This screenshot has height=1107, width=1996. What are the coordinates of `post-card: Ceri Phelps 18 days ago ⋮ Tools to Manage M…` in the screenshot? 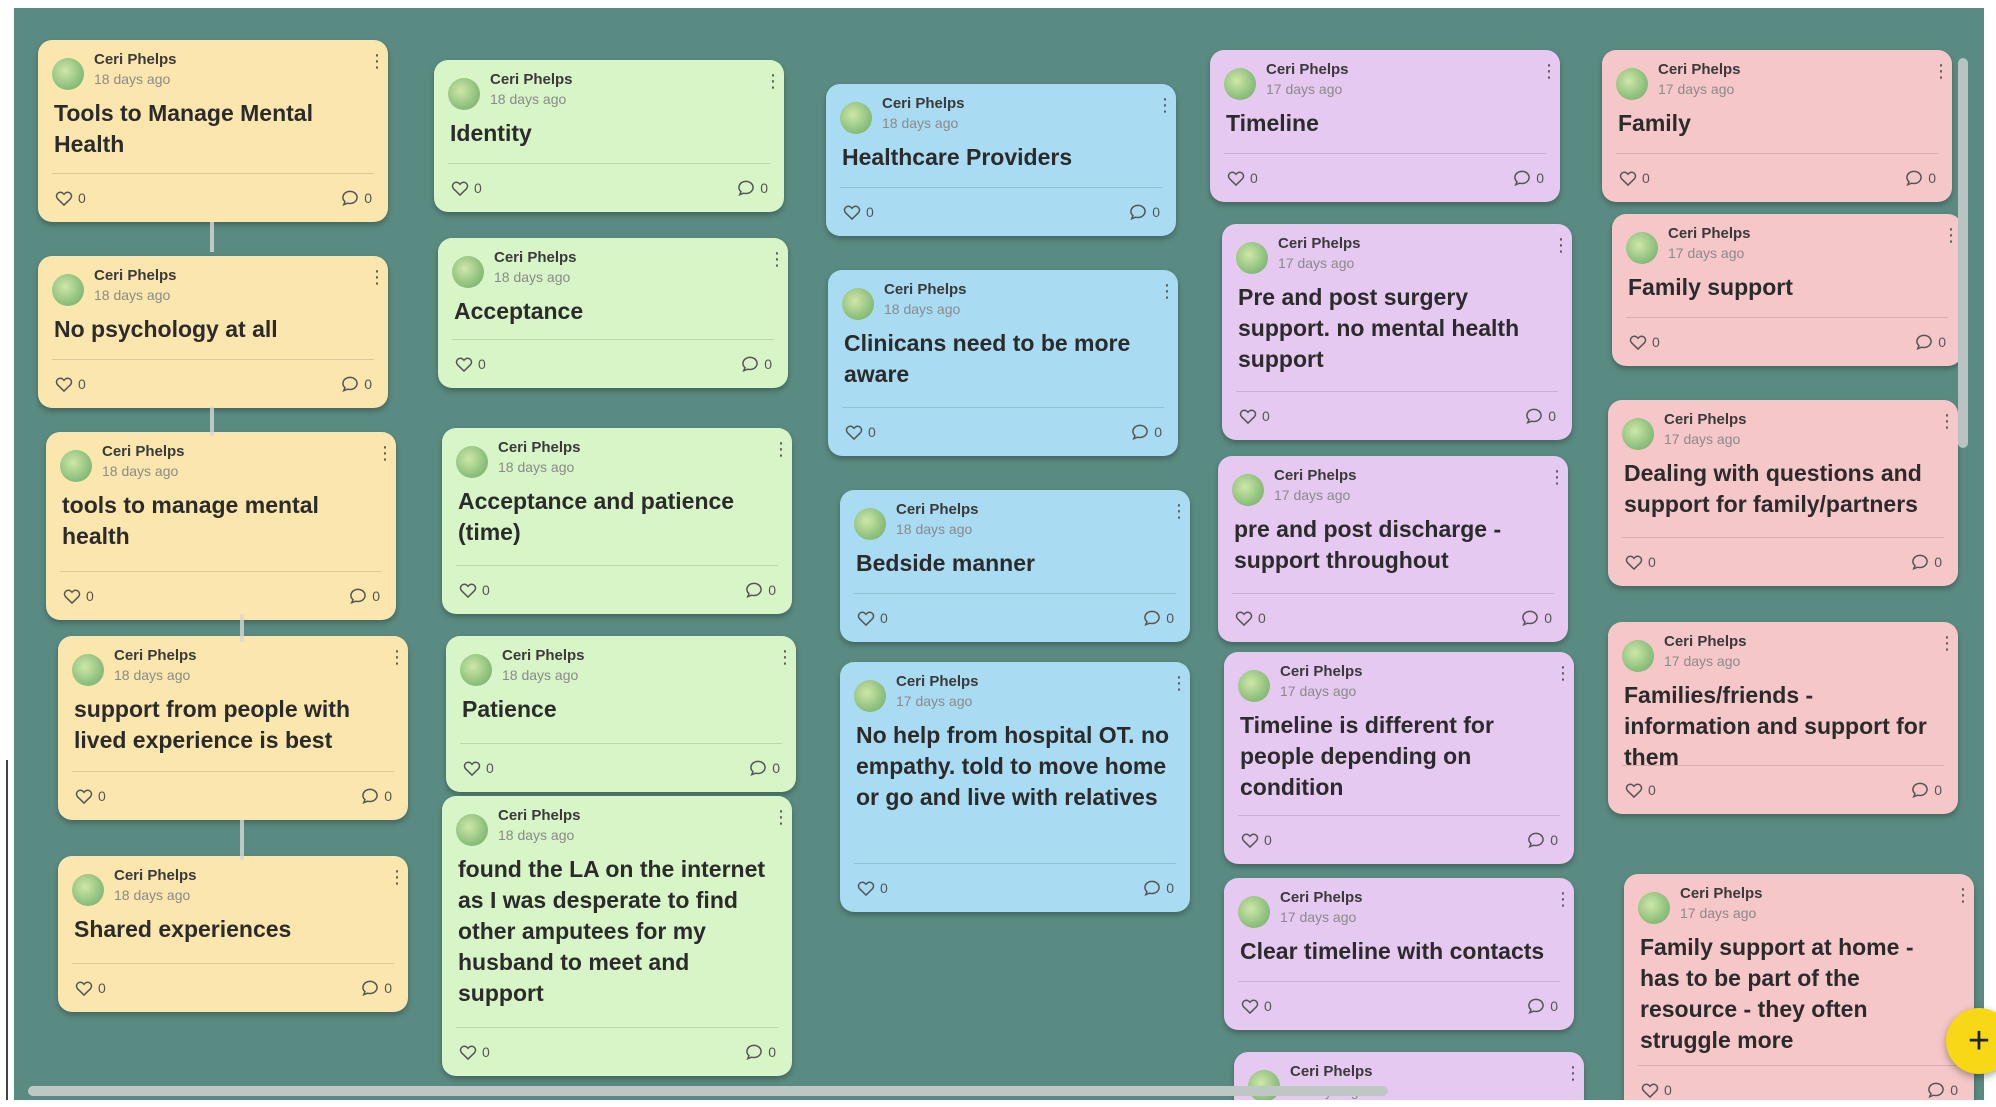 It's located at (213, 131).